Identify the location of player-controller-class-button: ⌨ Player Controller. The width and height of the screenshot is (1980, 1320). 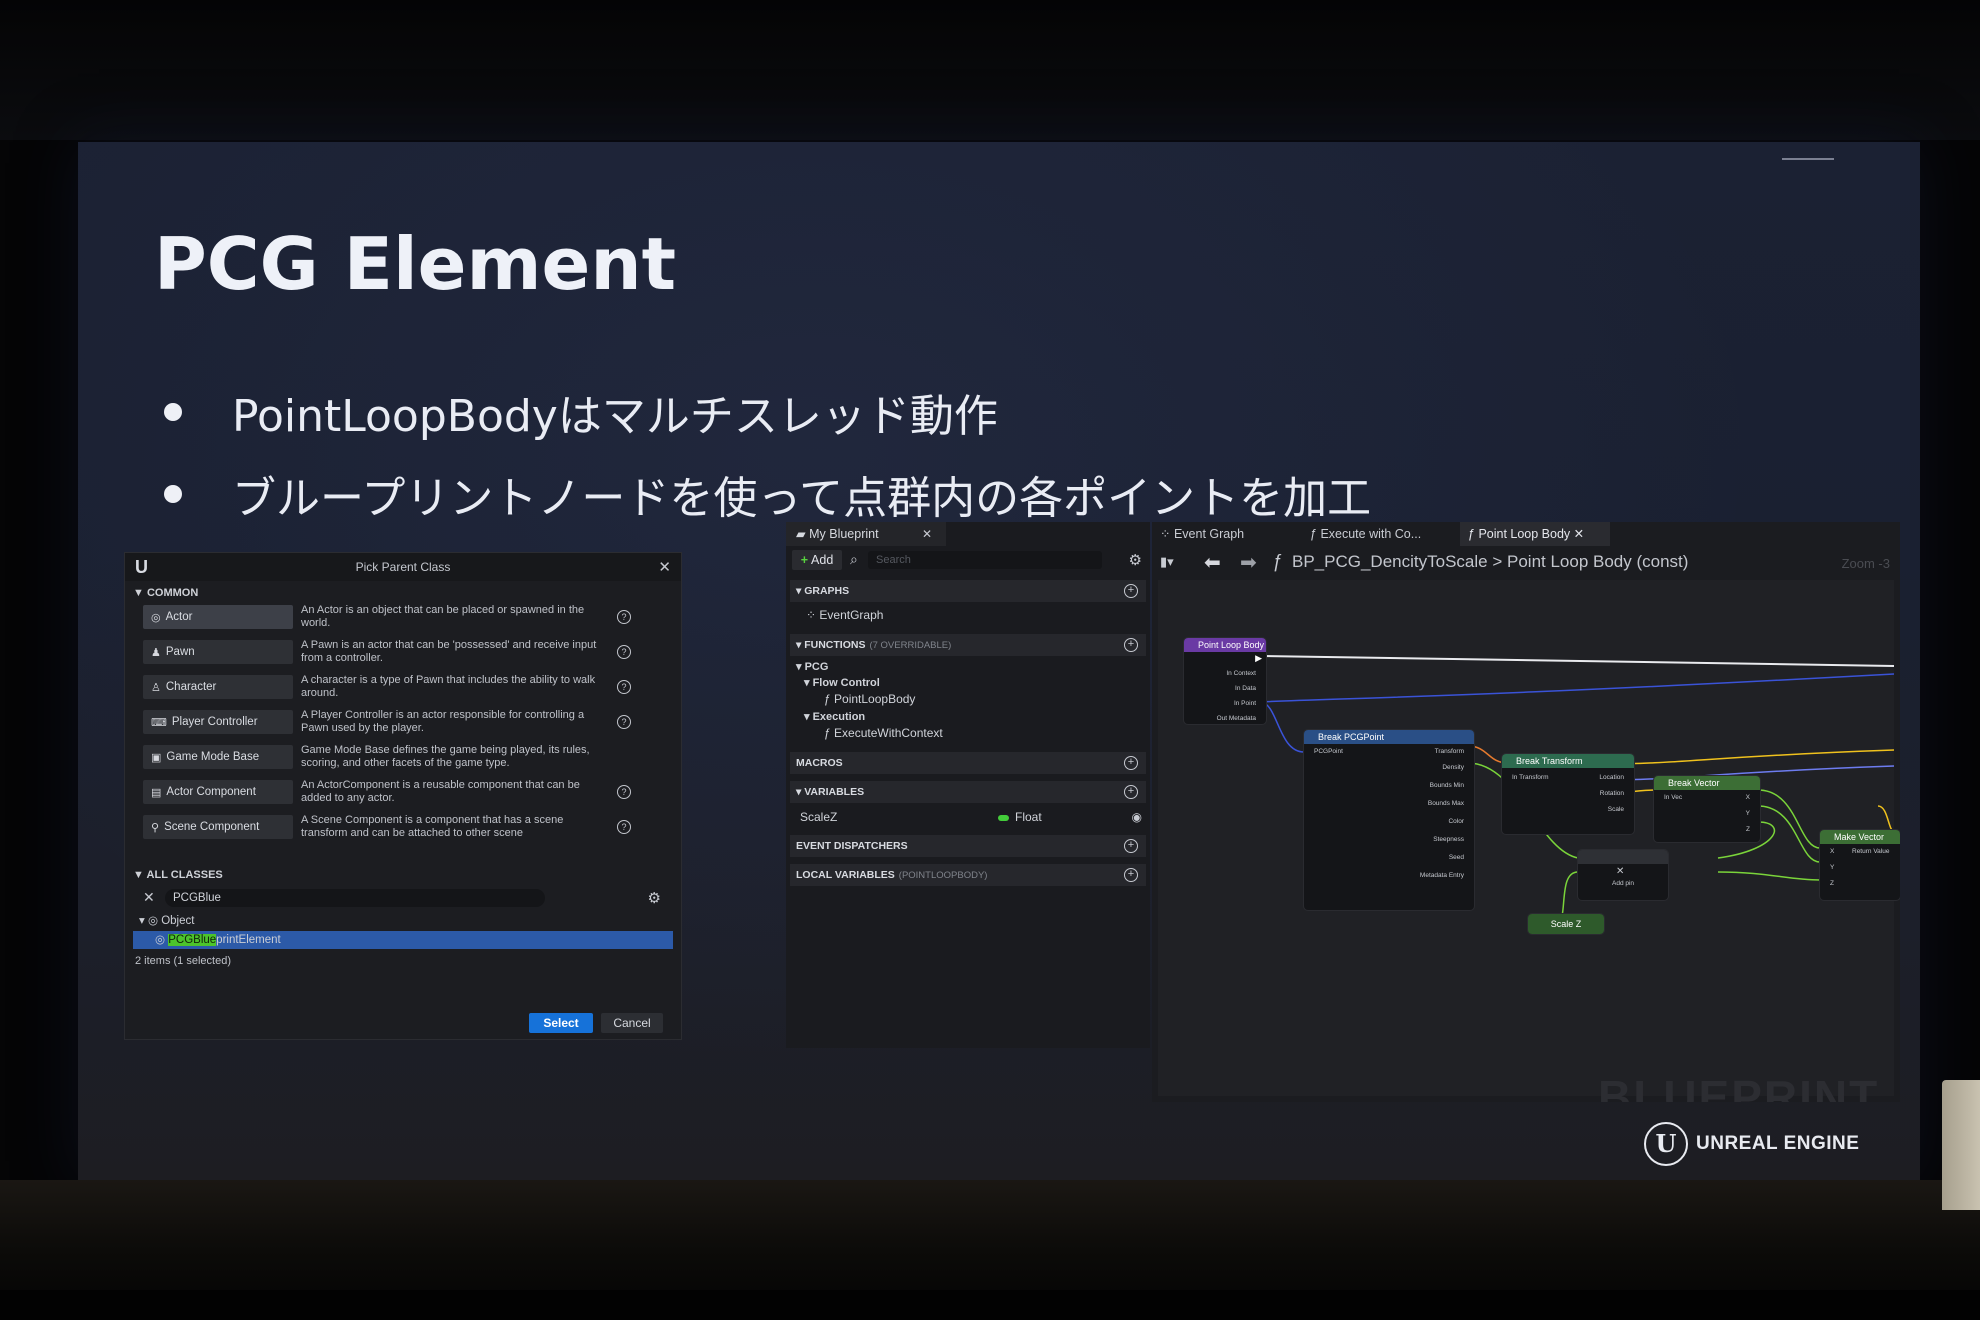
(218, 722).